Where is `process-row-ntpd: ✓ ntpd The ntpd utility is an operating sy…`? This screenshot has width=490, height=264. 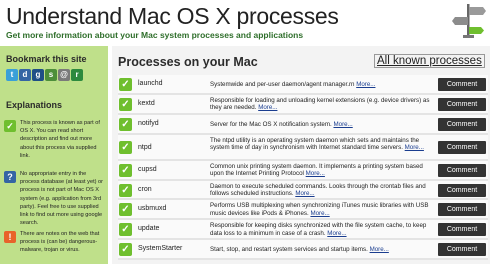 process-row-ntpd: ✓ ntpd The ntpd utility is an operating sy… is located at coordinates (303, 147).